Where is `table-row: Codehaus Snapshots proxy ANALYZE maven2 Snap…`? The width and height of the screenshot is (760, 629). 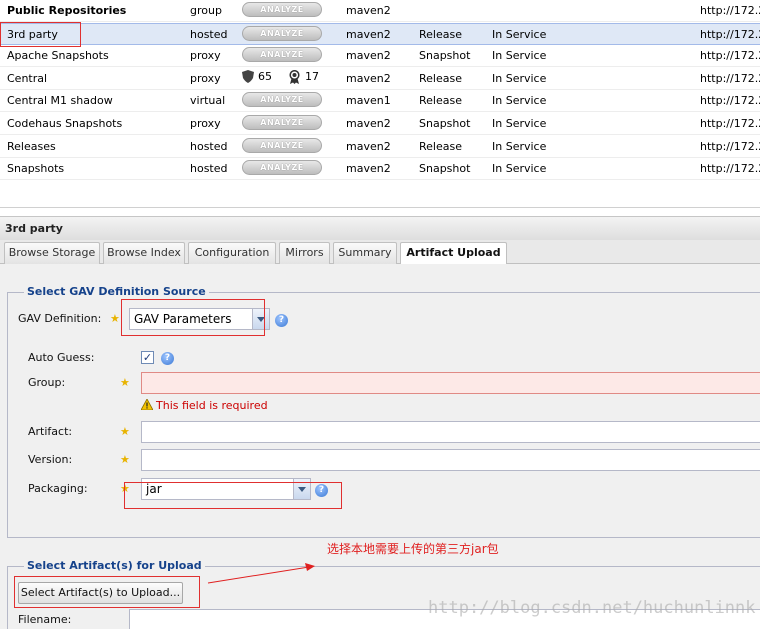
table-row: Codehaus Snapshots proxy ANALYZE maven2 Snap… is located at coordinates (380, 124).